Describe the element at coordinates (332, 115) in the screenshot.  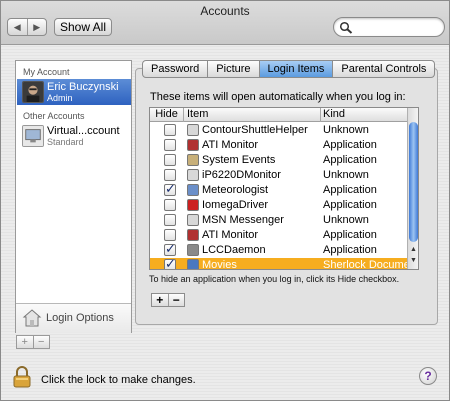
I see `column-kind: Kind` at that location.